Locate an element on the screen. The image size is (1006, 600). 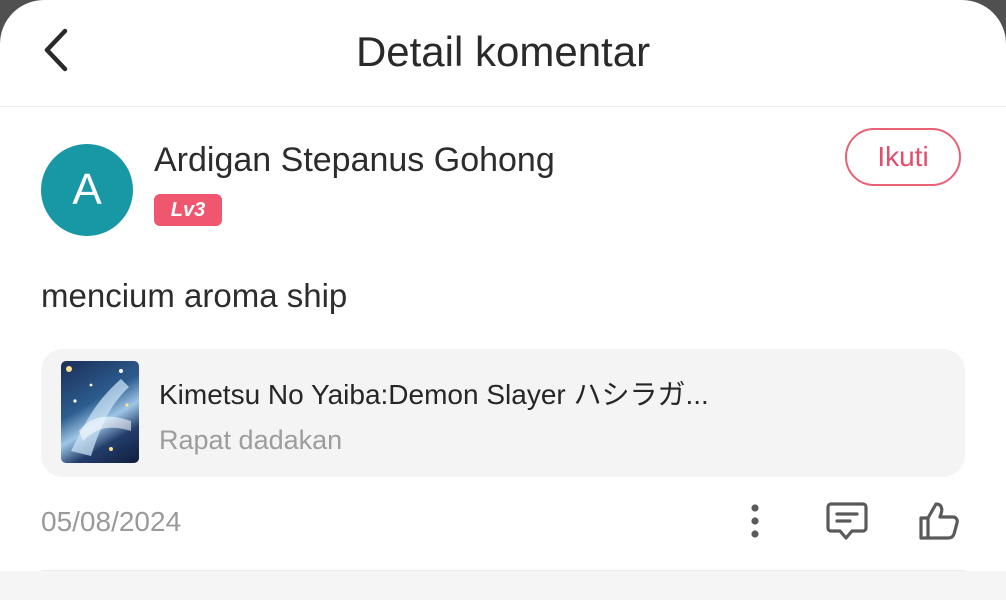
avatar-initial: A is located at coordinates (87, 189).